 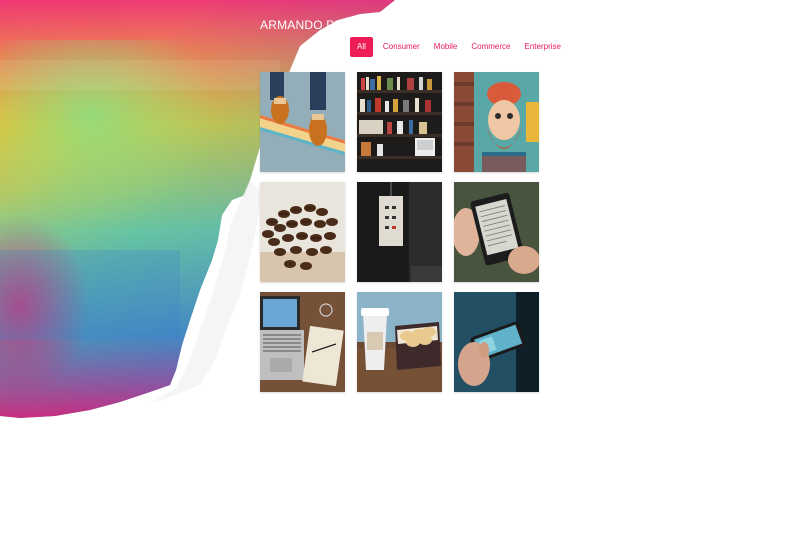 I want to click on brand-name: ARMANDO PEREZ, so click(x=313, y=25).